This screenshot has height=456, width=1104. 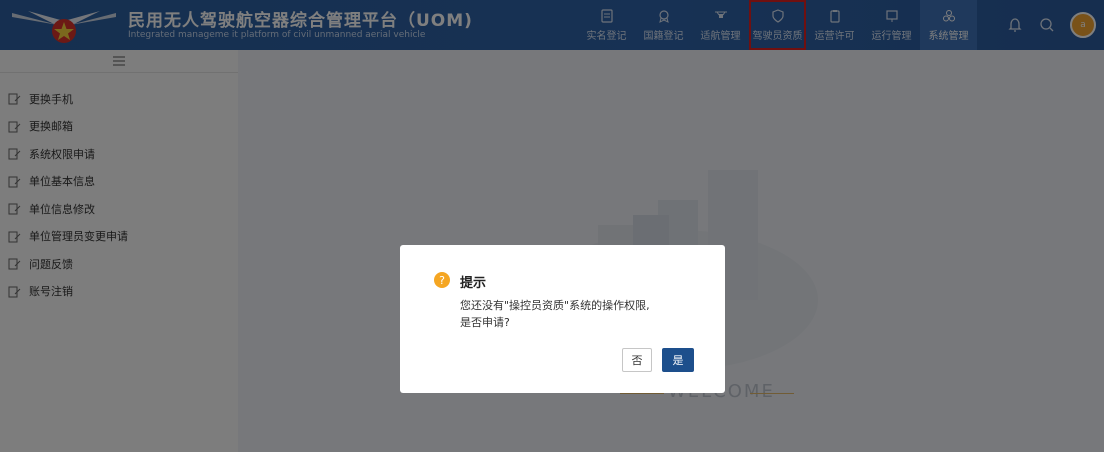 I want to click on dialog-message-line2: 是否申请?, so click(x=485, y=322).